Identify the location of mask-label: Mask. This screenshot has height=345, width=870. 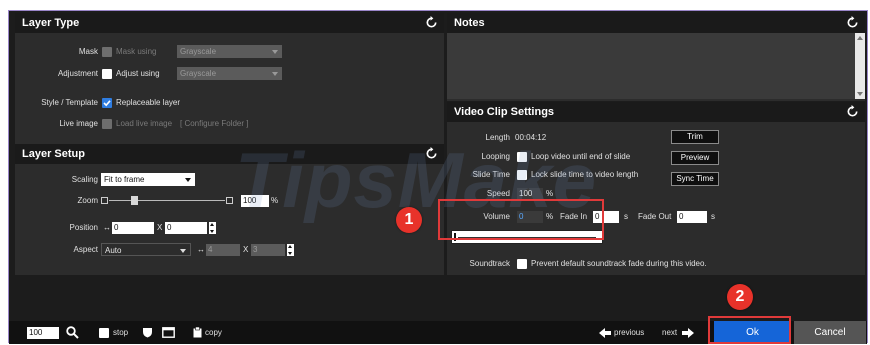
(88, 51).